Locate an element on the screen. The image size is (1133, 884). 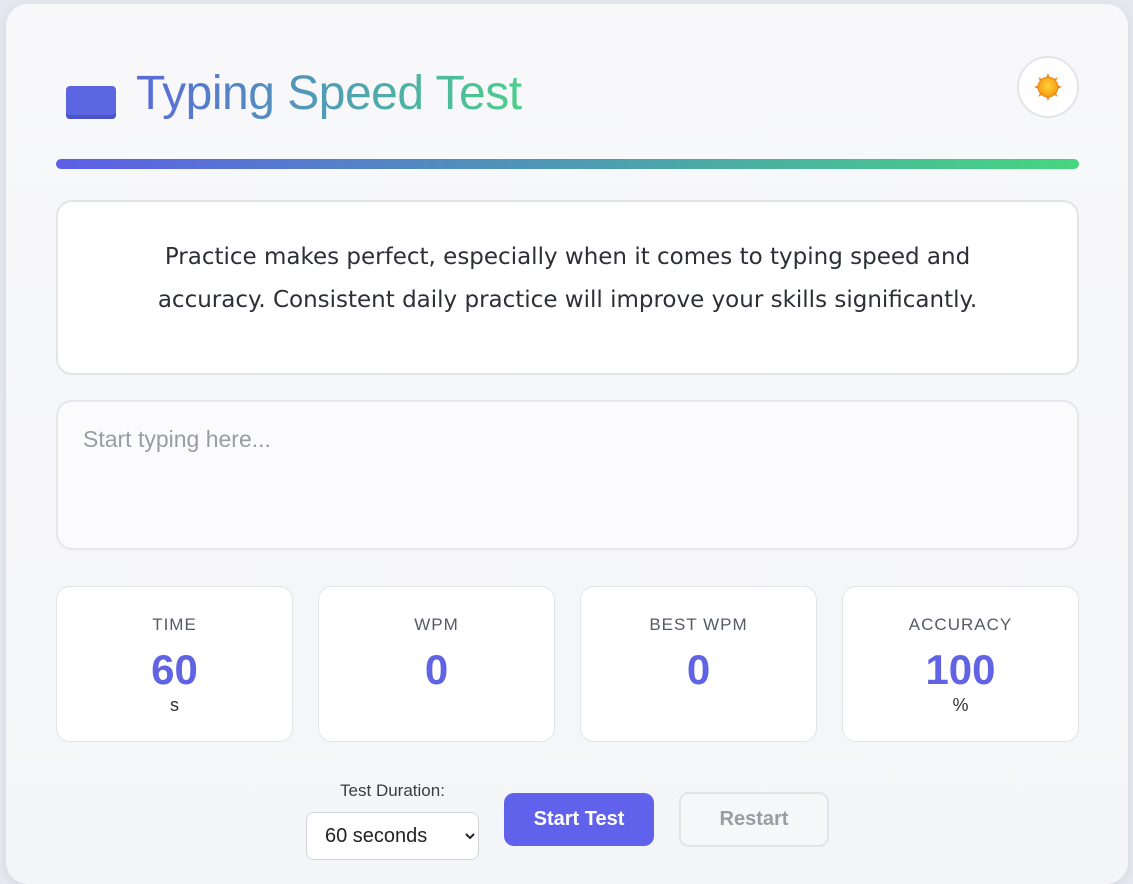
stat-card-accuracy: ACCURACY 100 % is located at coordinates (960, 664).